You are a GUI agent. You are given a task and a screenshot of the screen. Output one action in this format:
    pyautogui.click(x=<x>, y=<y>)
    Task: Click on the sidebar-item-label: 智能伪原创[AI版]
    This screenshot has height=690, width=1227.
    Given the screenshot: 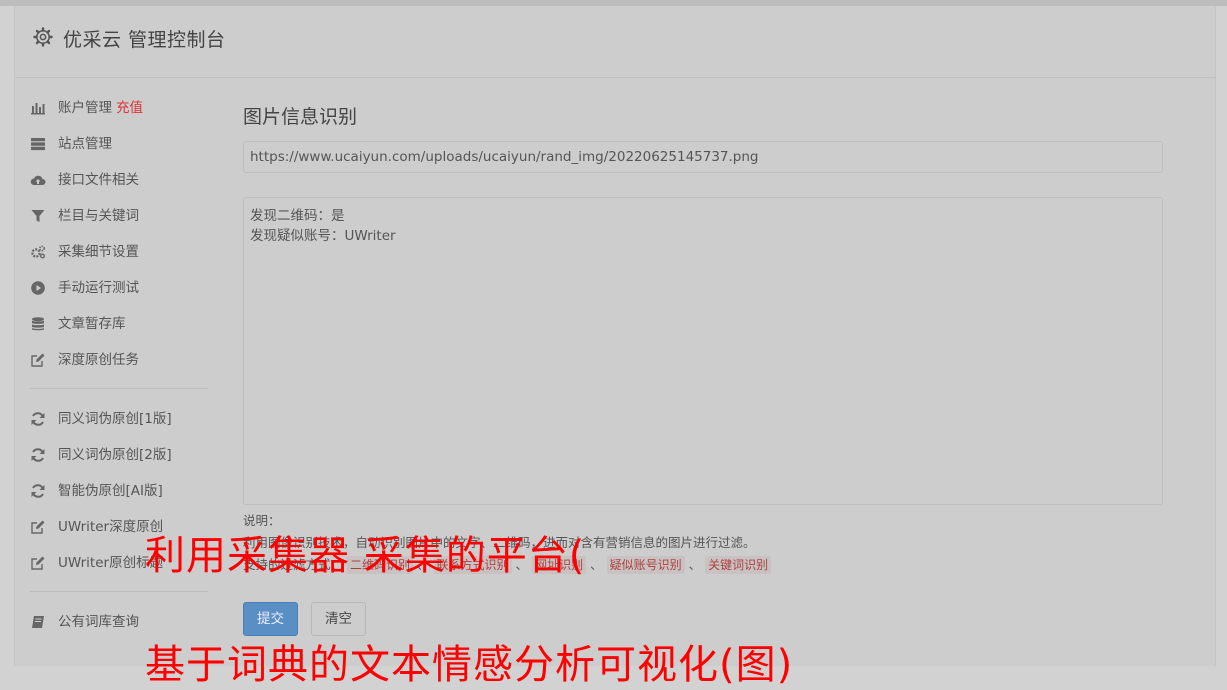 What is the action you would take?
    pyautogui.click(x=110, y=491)
    